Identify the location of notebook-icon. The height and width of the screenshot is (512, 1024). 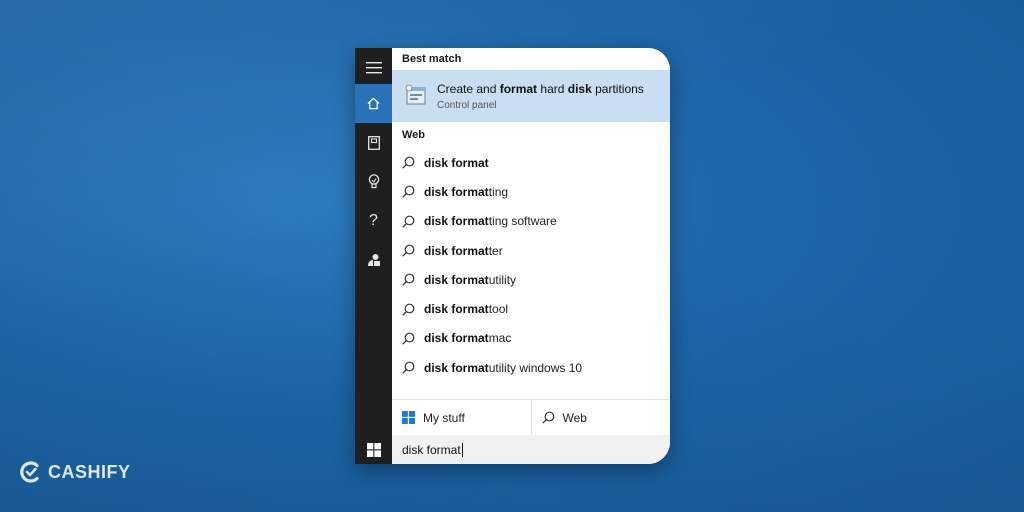
(373, 142).